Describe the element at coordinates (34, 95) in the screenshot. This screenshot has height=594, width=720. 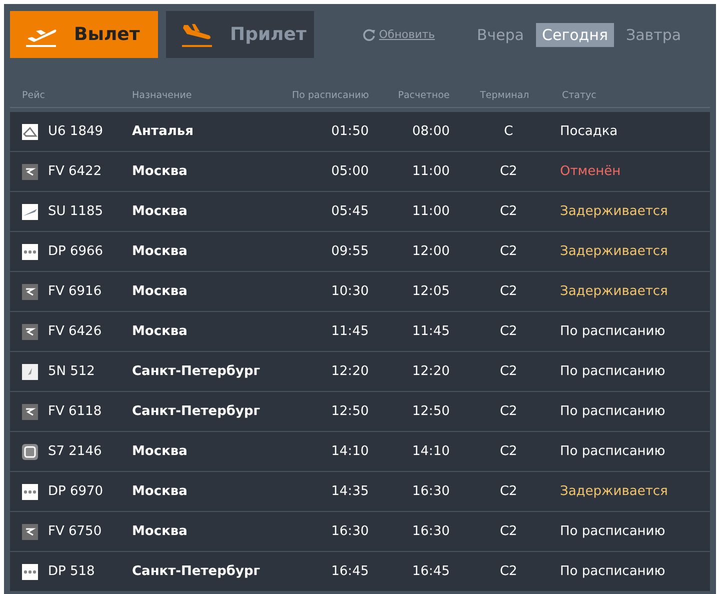
I see `column-header: Рейс` at that location.